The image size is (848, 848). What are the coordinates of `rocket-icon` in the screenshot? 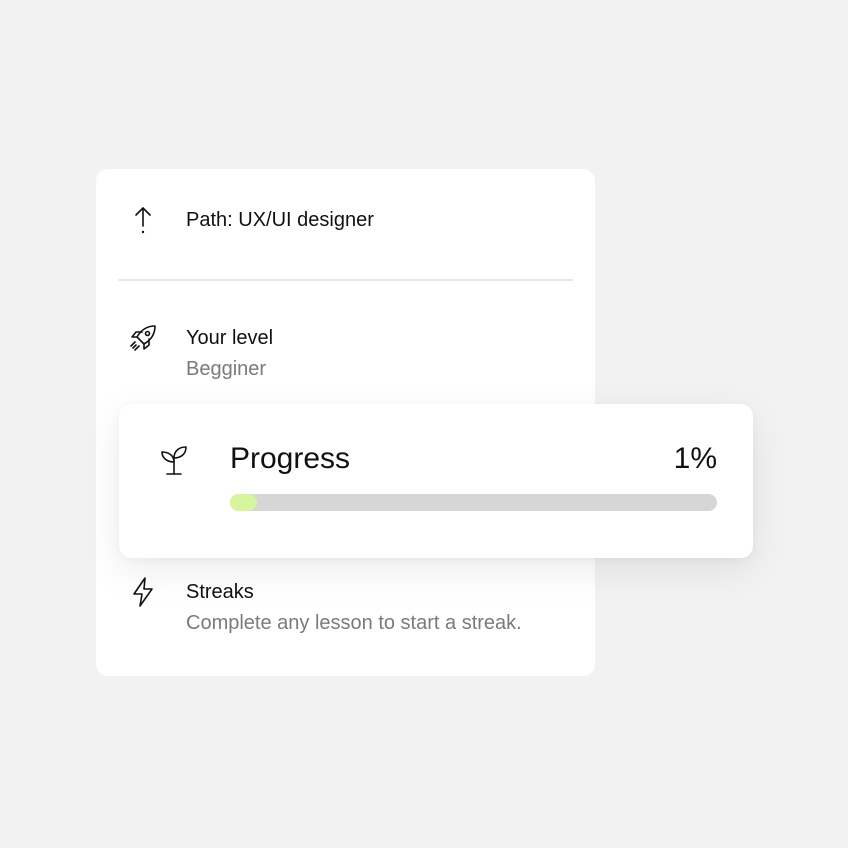 It's located at (143, 338).